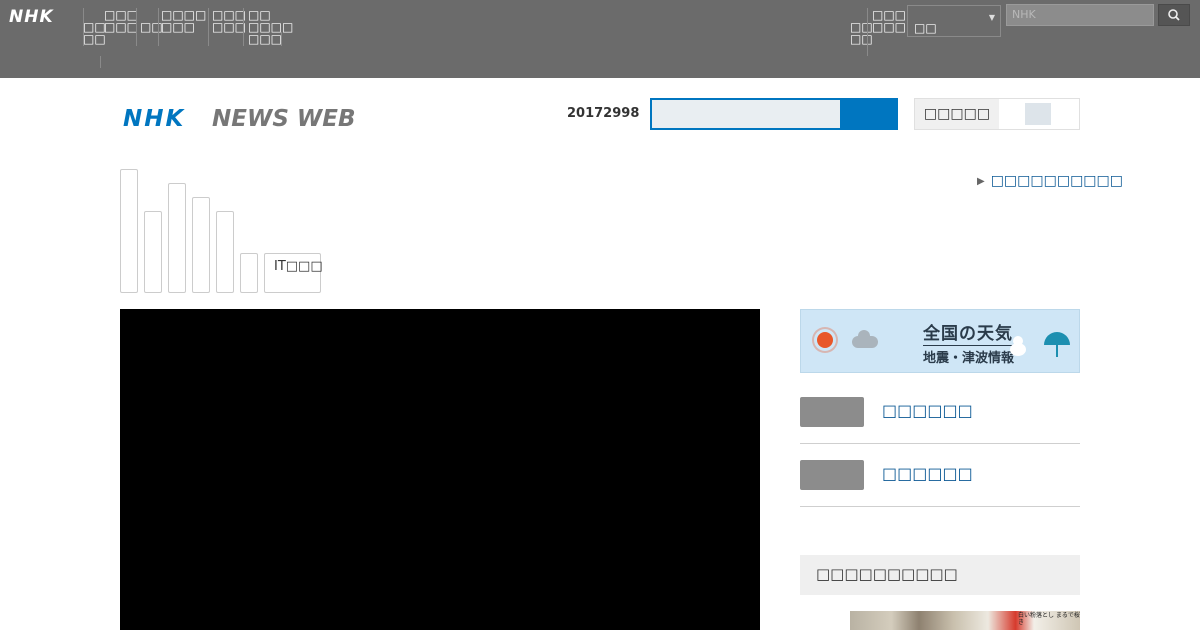 The height and width of the screenshot is (630, 1200). I want to click on toggle-knob, so click(1038, 114).